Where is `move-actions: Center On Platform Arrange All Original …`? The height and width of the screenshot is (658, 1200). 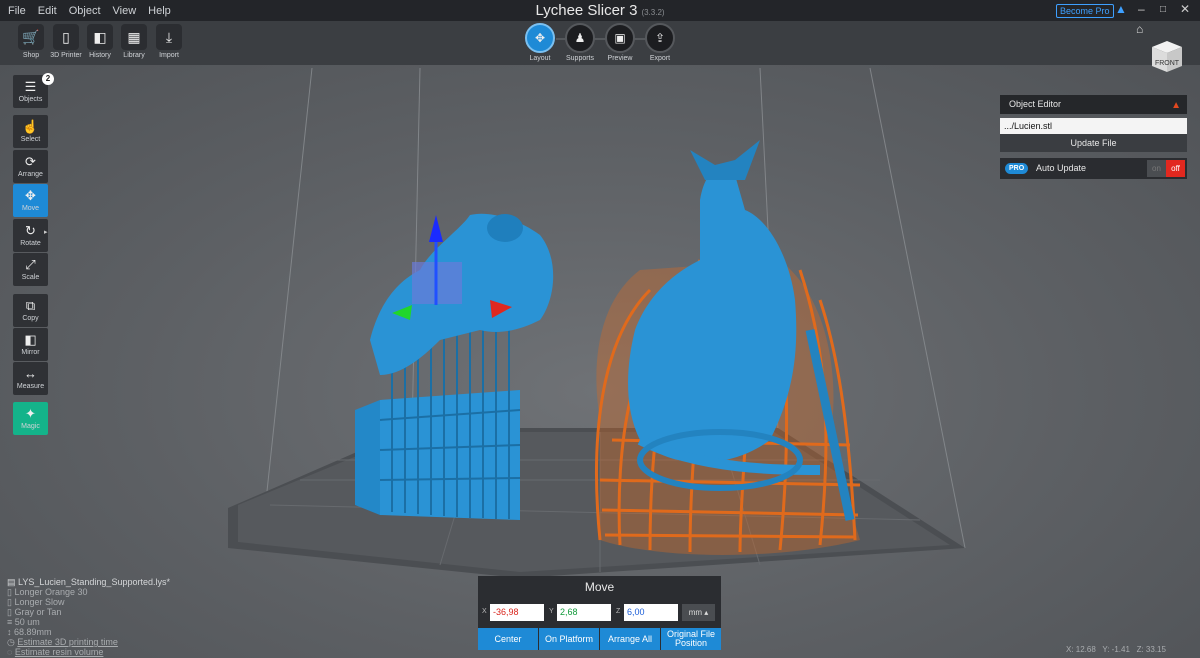 move-actions: Center On Platform Arrange All Original … is located at coordinates (599, 639).